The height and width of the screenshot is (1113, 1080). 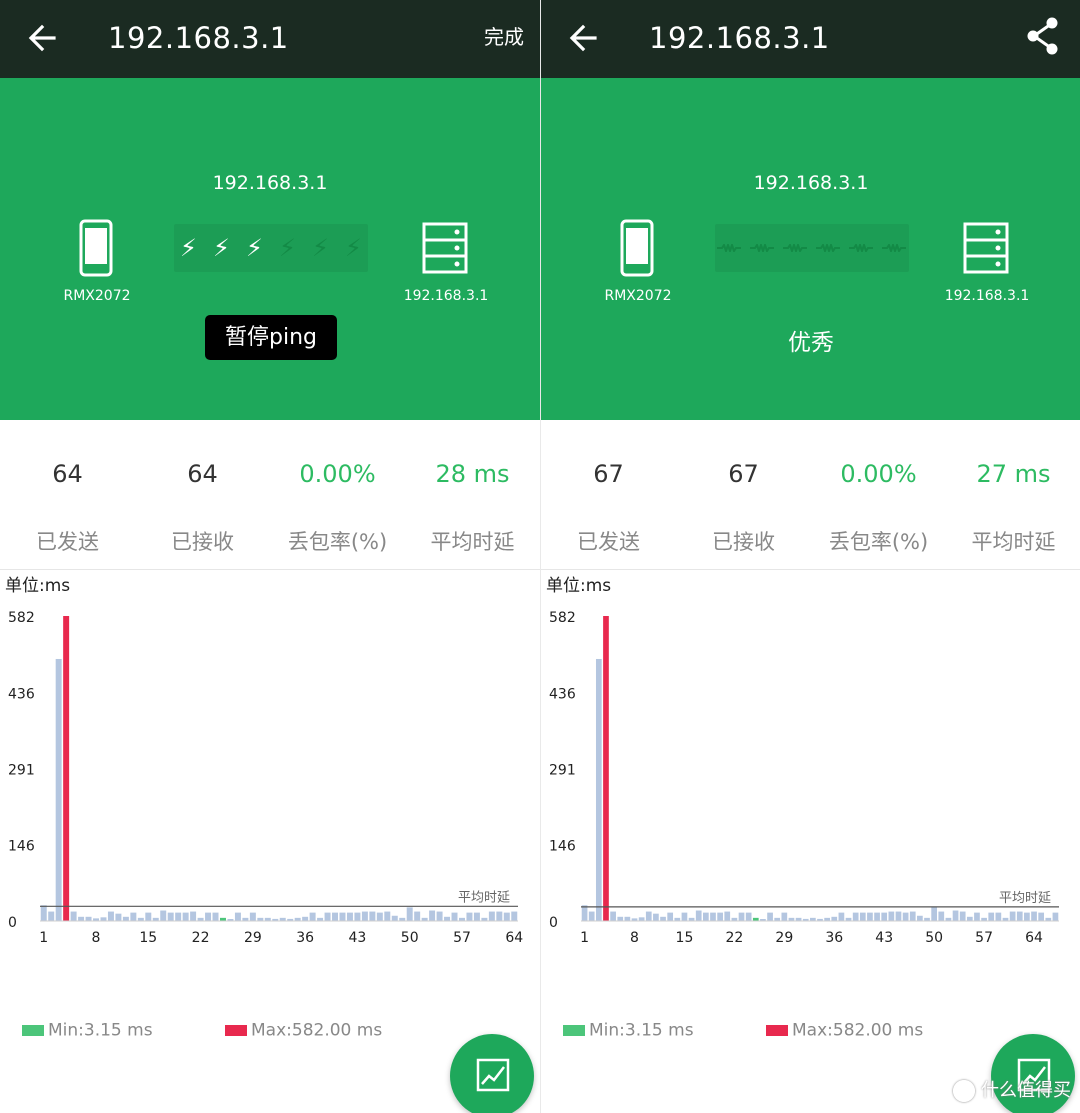 What do you see at coordinates (504, 37) in the screenshot?
I see `done-button: 完成` at bounding box center [504, 37].